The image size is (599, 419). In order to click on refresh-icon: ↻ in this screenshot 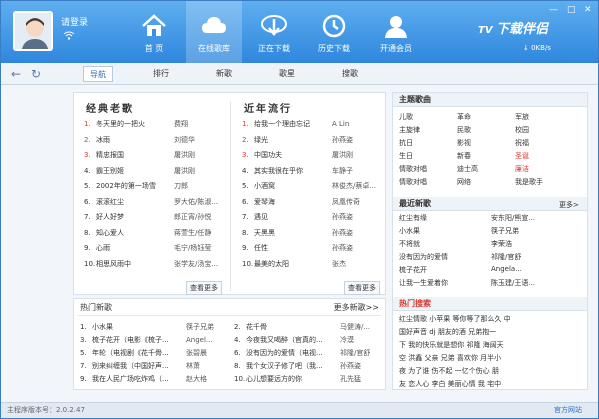, I will do `click(36, 74)`.